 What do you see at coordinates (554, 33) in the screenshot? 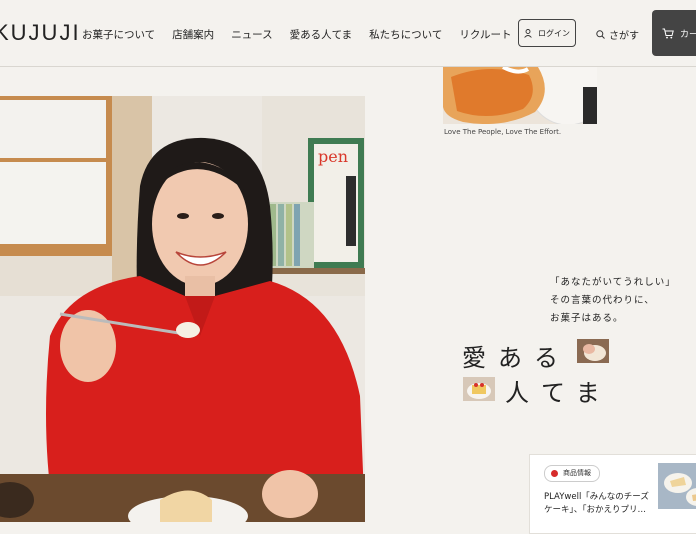
I see `login-label: ログイン` at bounding box center [554, 33].